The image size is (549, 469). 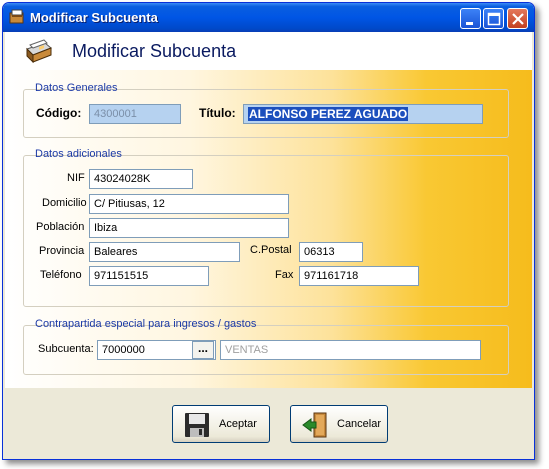 What do you see at coordinates (141, 179) in the screenshot?
I see `nif-field: 43024028K` at bounding box center [141, 179].